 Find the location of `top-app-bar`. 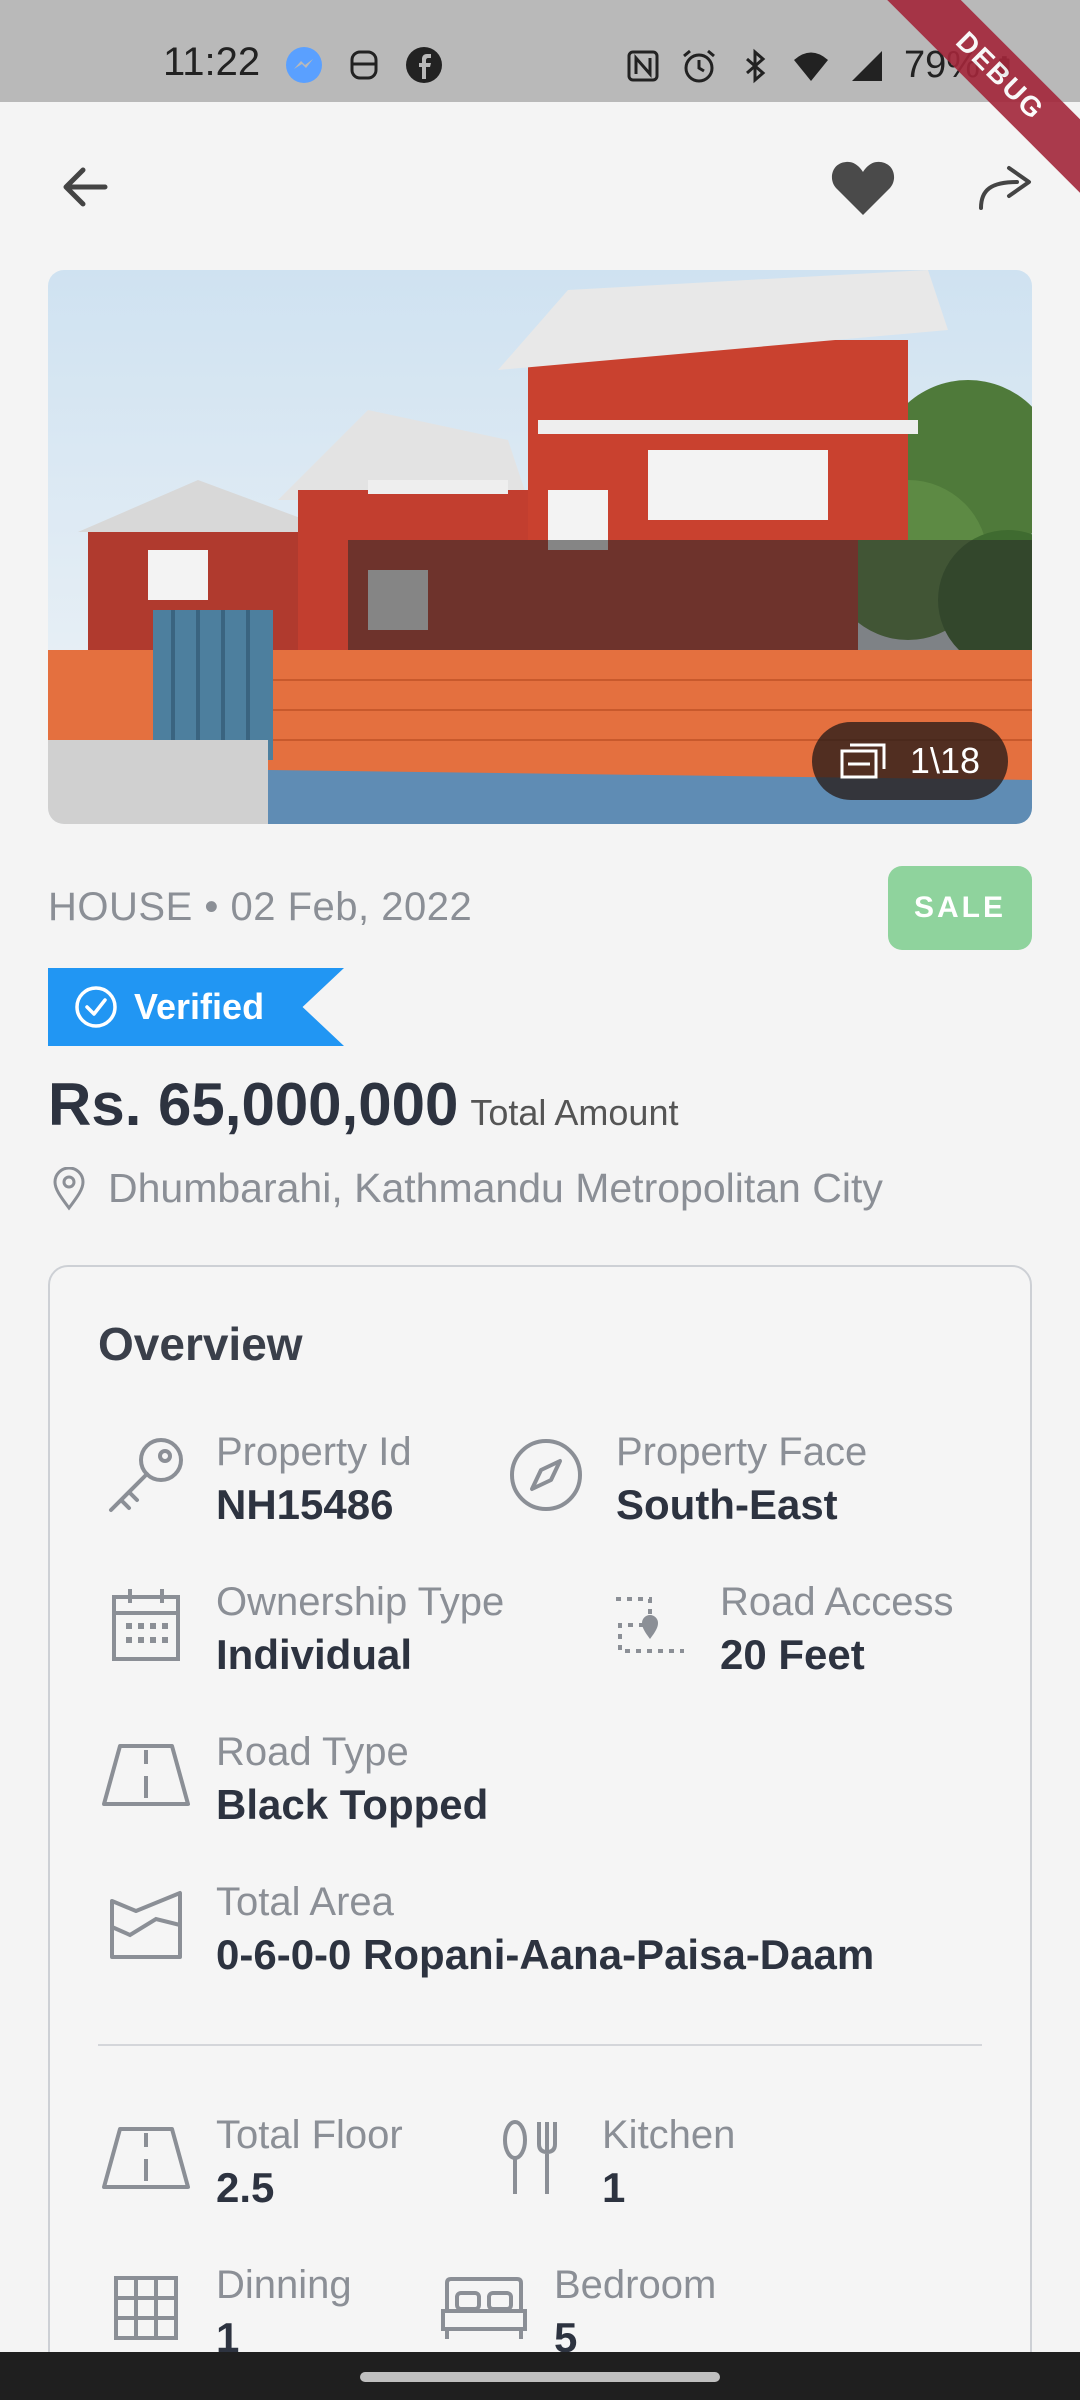

top-app-bar is located at coordinates (540, 187).